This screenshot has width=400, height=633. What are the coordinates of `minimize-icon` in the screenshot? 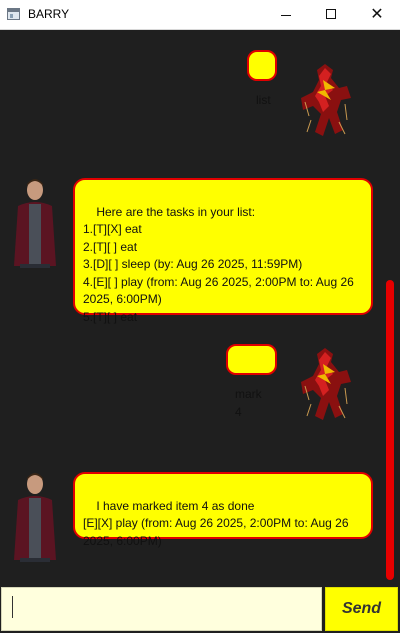 It's located at (286, 15).